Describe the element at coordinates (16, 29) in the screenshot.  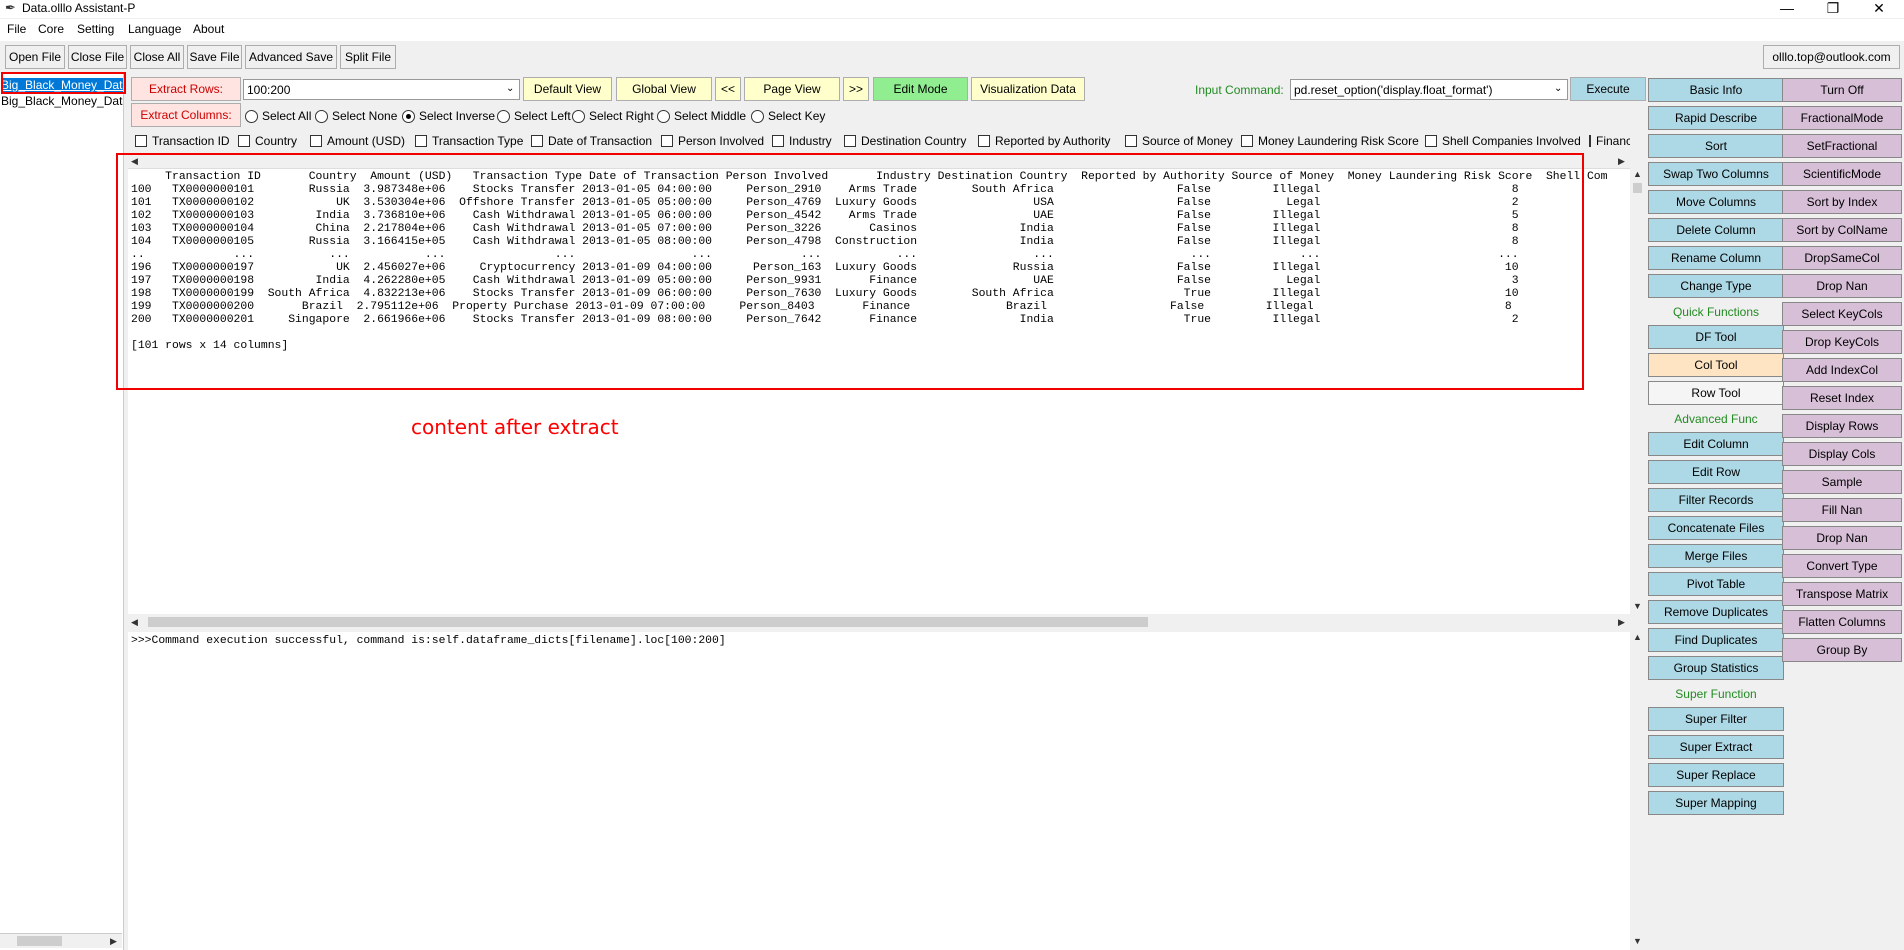
I see `menu-file: File` at that location.